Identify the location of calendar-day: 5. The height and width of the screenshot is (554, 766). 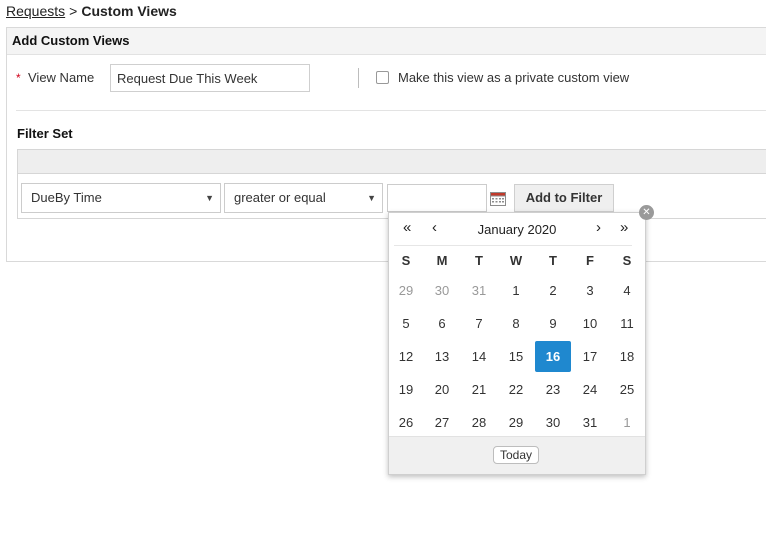
(406, 323).